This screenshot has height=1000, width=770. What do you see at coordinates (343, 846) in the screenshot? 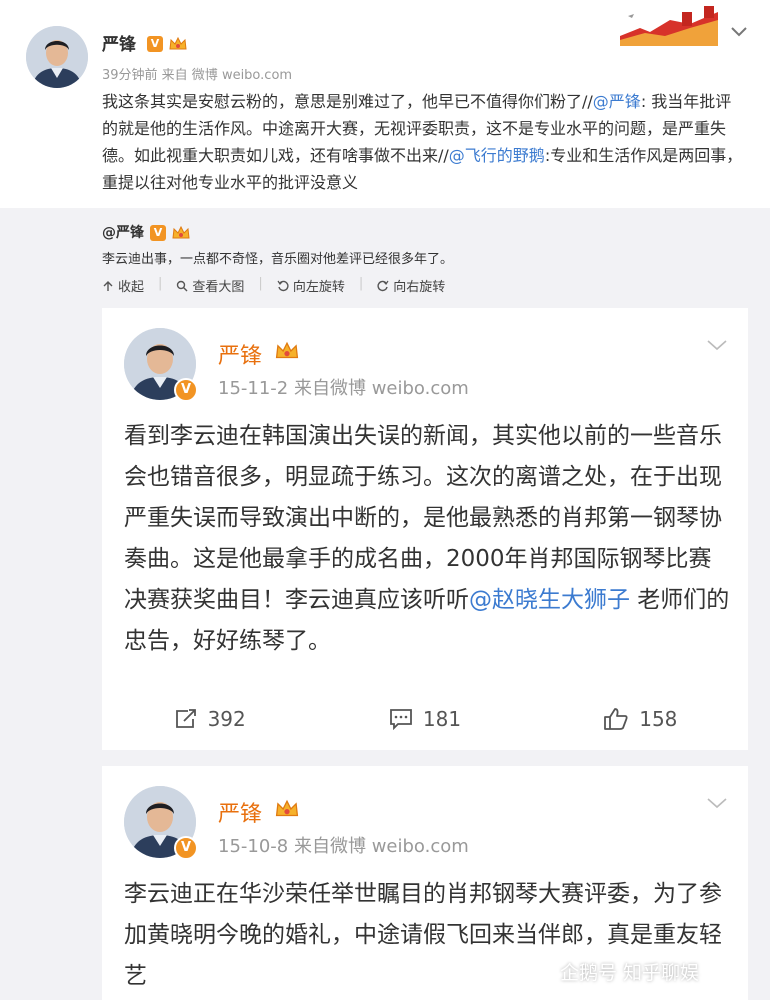
I see `post-meta: 15-10-8 来自微博 weibo.com` at bounding box center [343, 846].